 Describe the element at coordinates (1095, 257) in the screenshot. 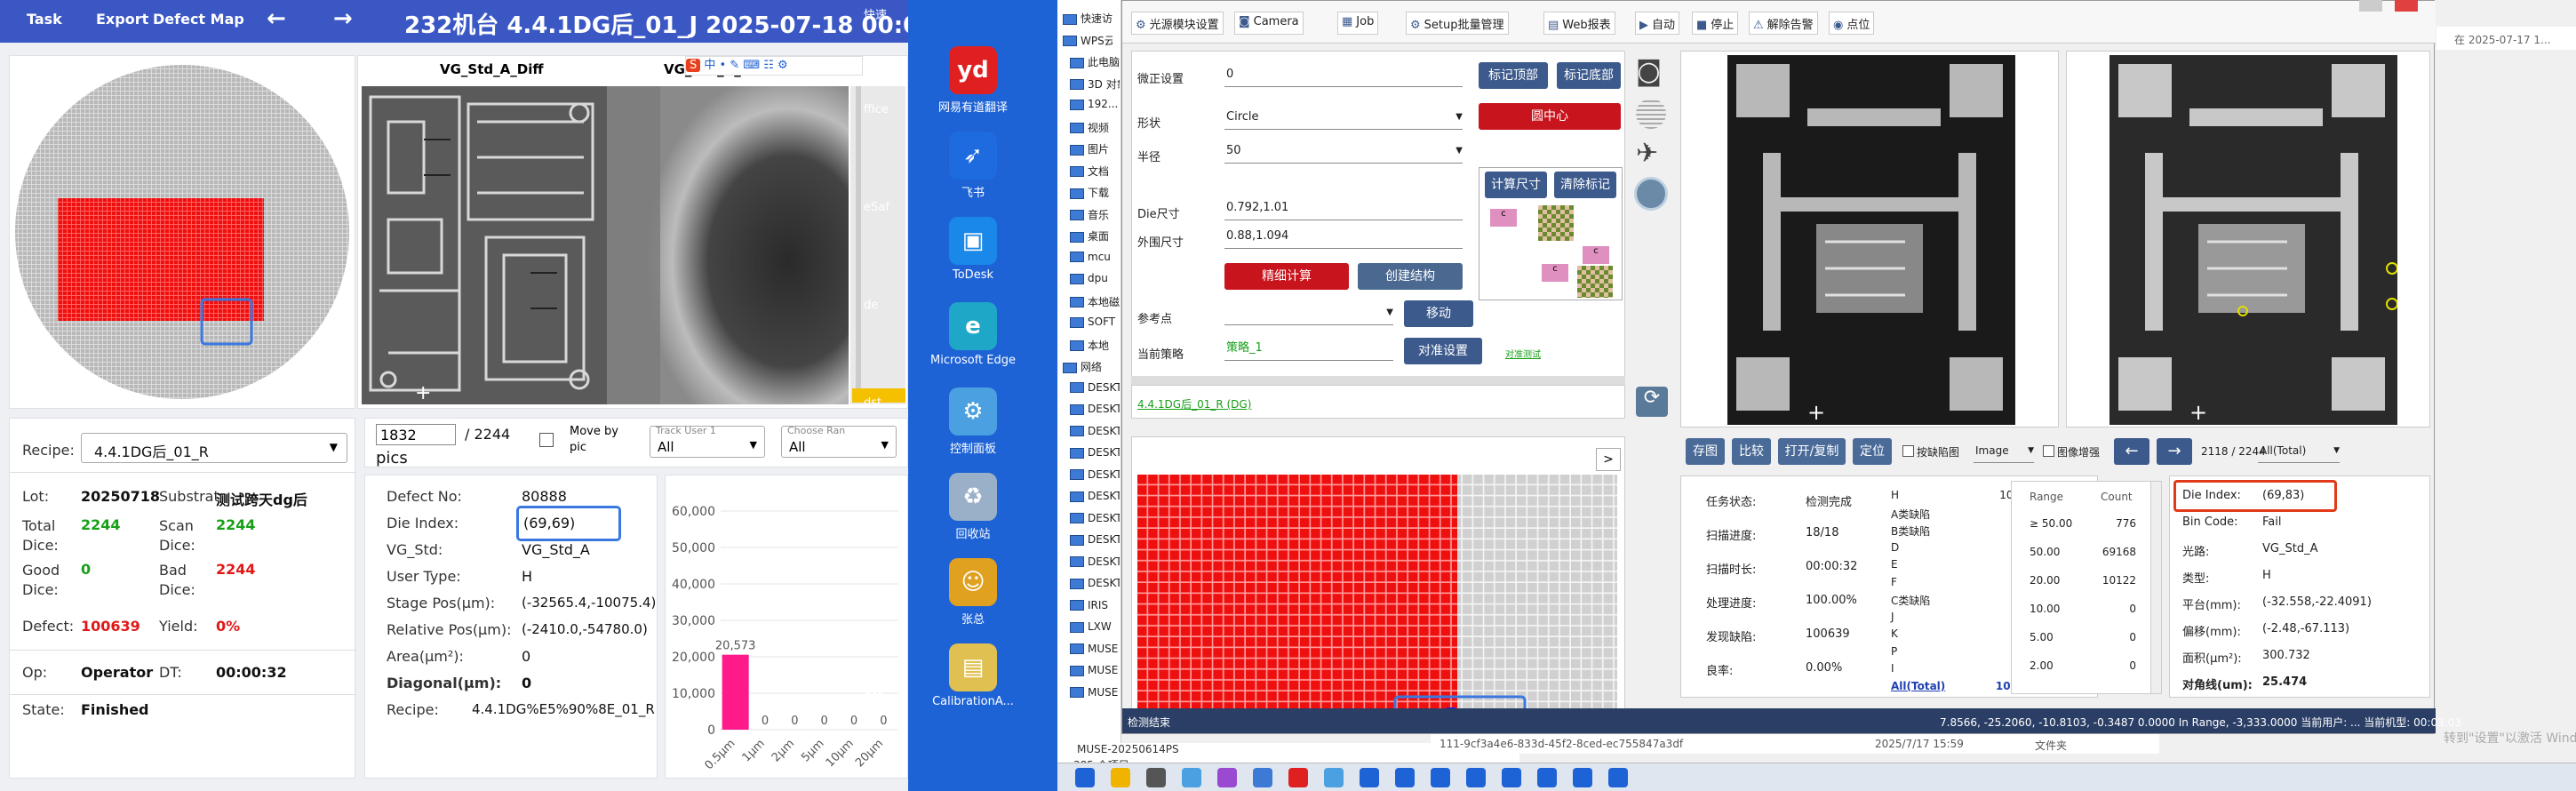

I see `tree-item: mcu` at that location.